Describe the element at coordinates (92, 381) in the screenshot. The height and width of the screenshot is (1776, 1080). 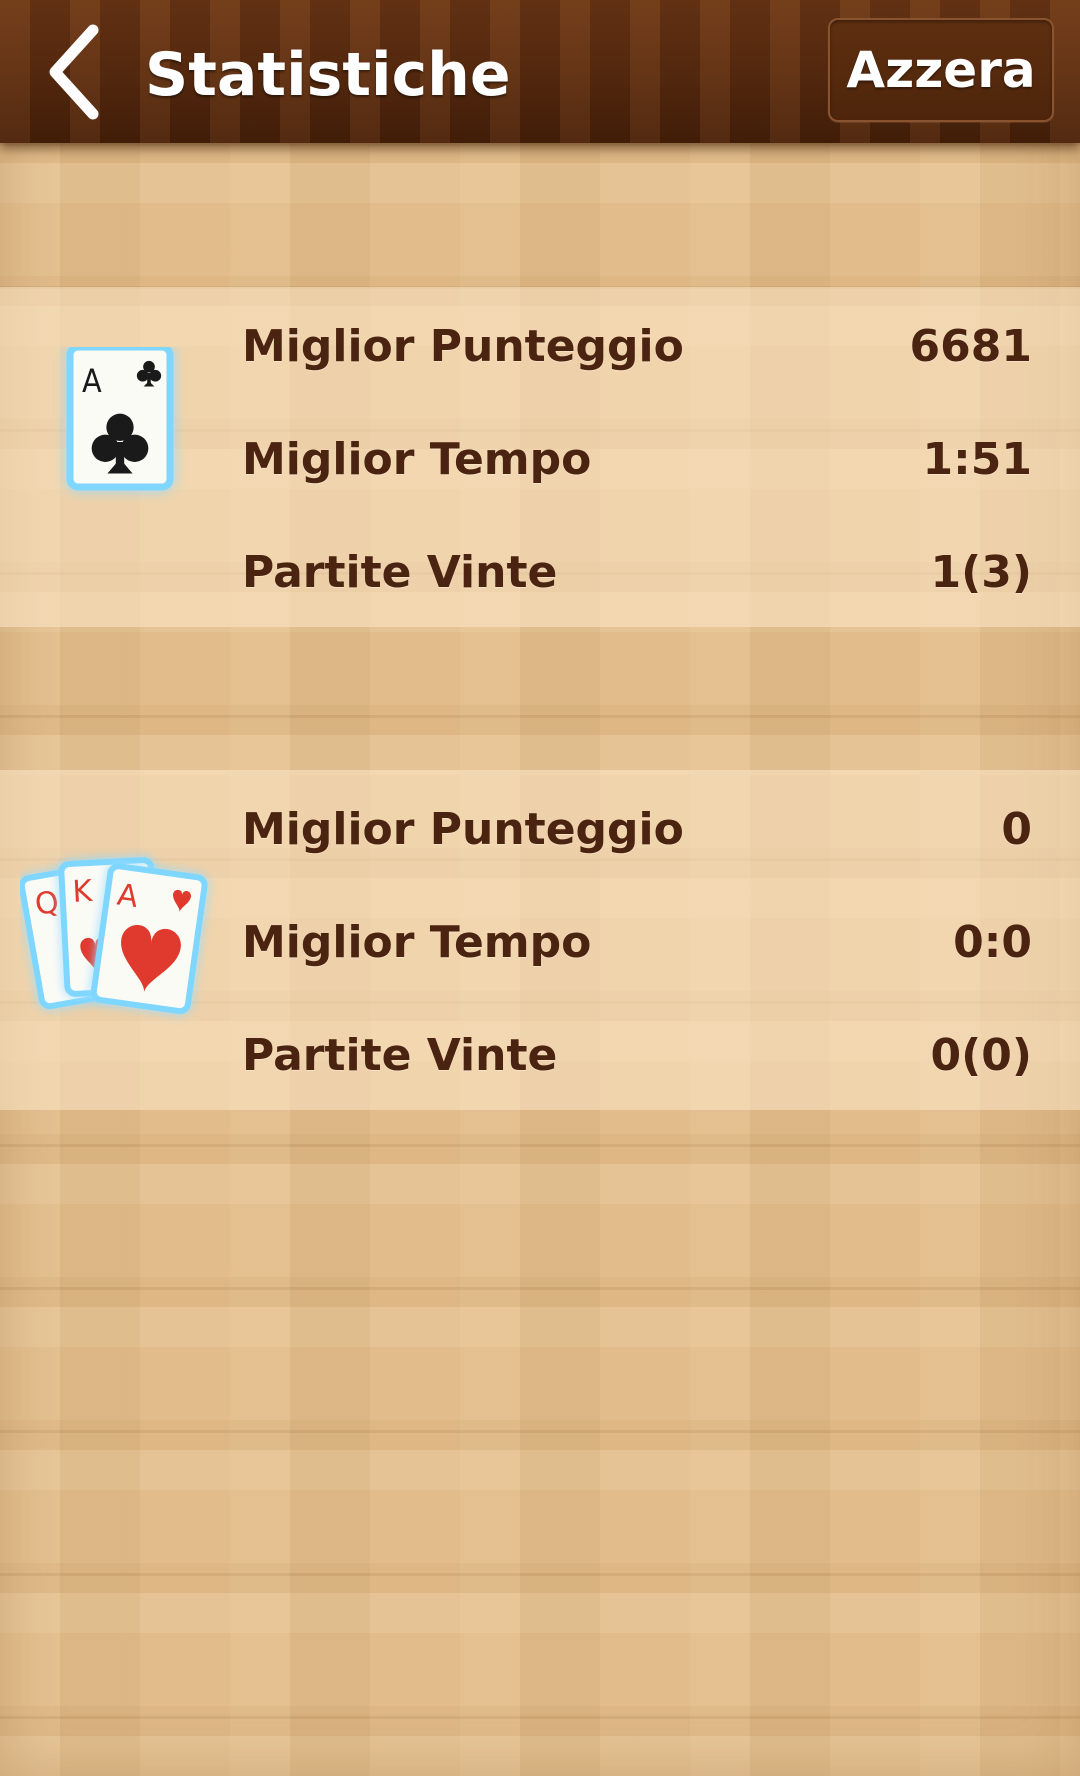
I see `card-rank-a: A` at that location.